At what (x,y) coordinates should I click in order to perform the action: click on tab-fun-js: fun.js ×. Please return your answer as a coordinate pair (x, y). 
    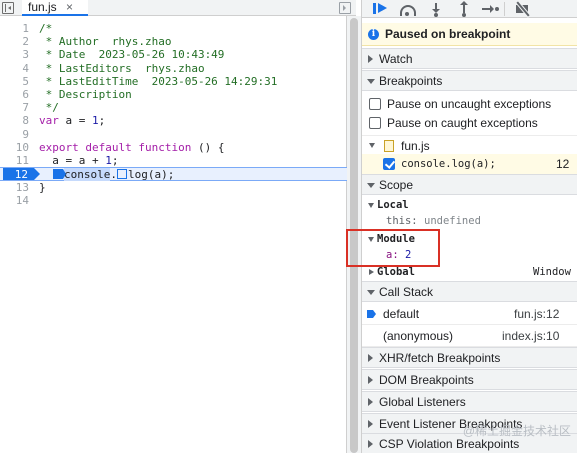
    Looking at the image, I should click on (55, 8).